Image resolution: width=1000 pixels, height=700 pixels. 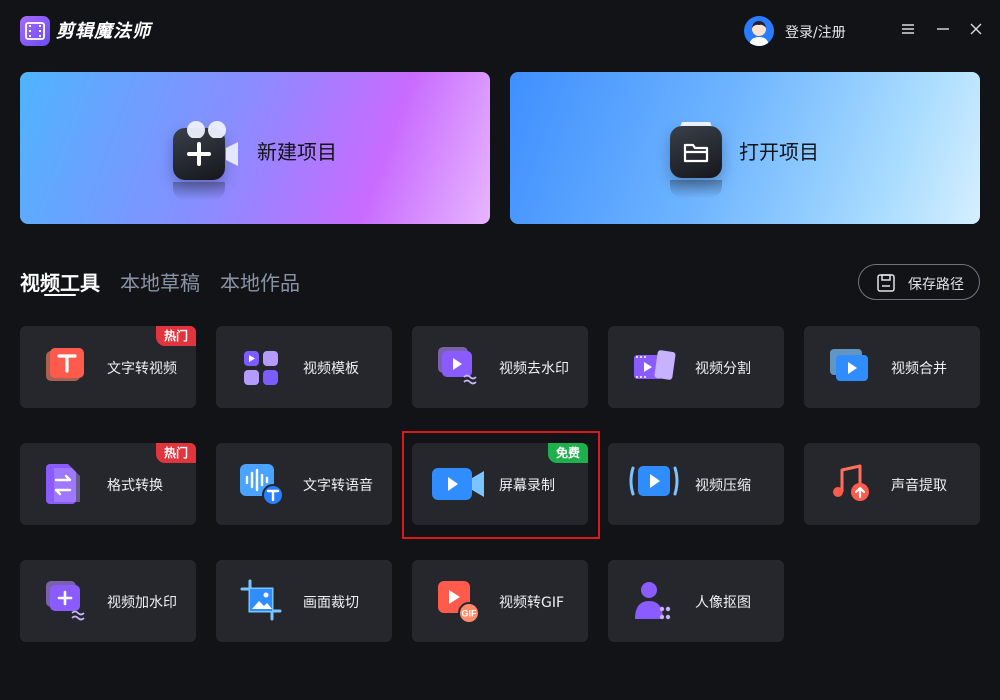 I want to click on camera-reels-icon, so click(x=206, y=129).